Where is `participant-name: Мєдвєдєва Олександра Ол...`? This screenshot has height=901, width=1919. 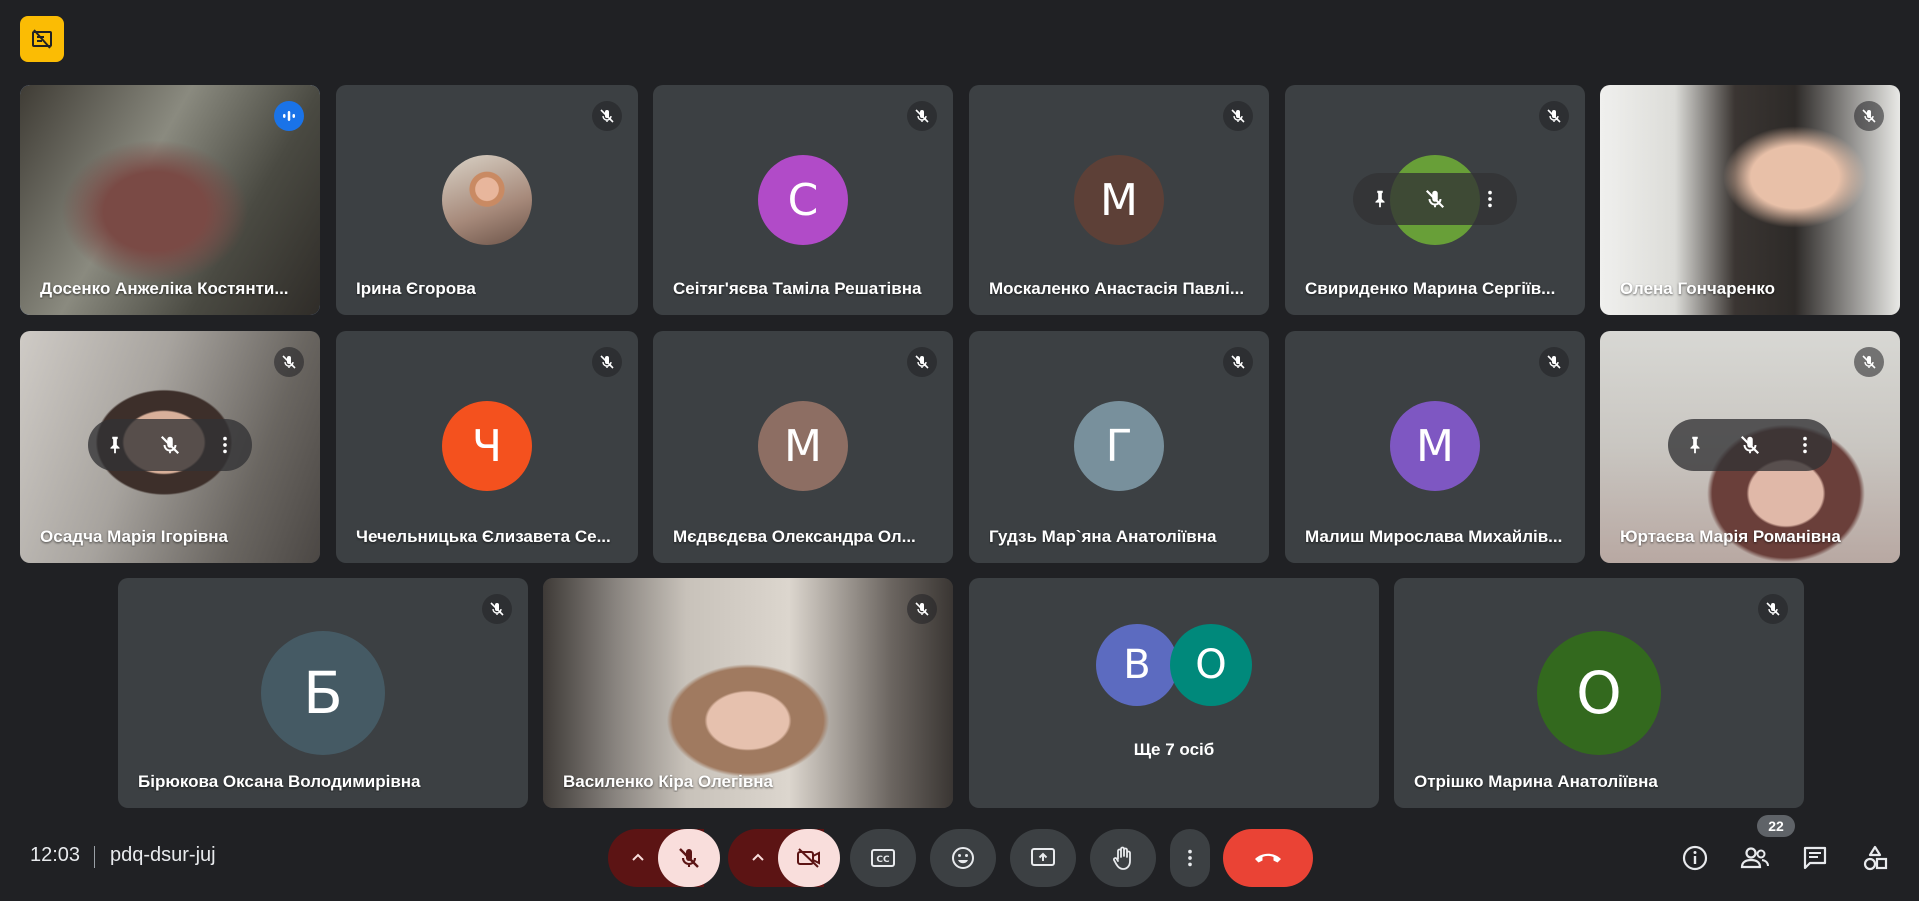
participant-name: Мєдвєдєва Олександра Ол... is located at coordinates (794, 536).